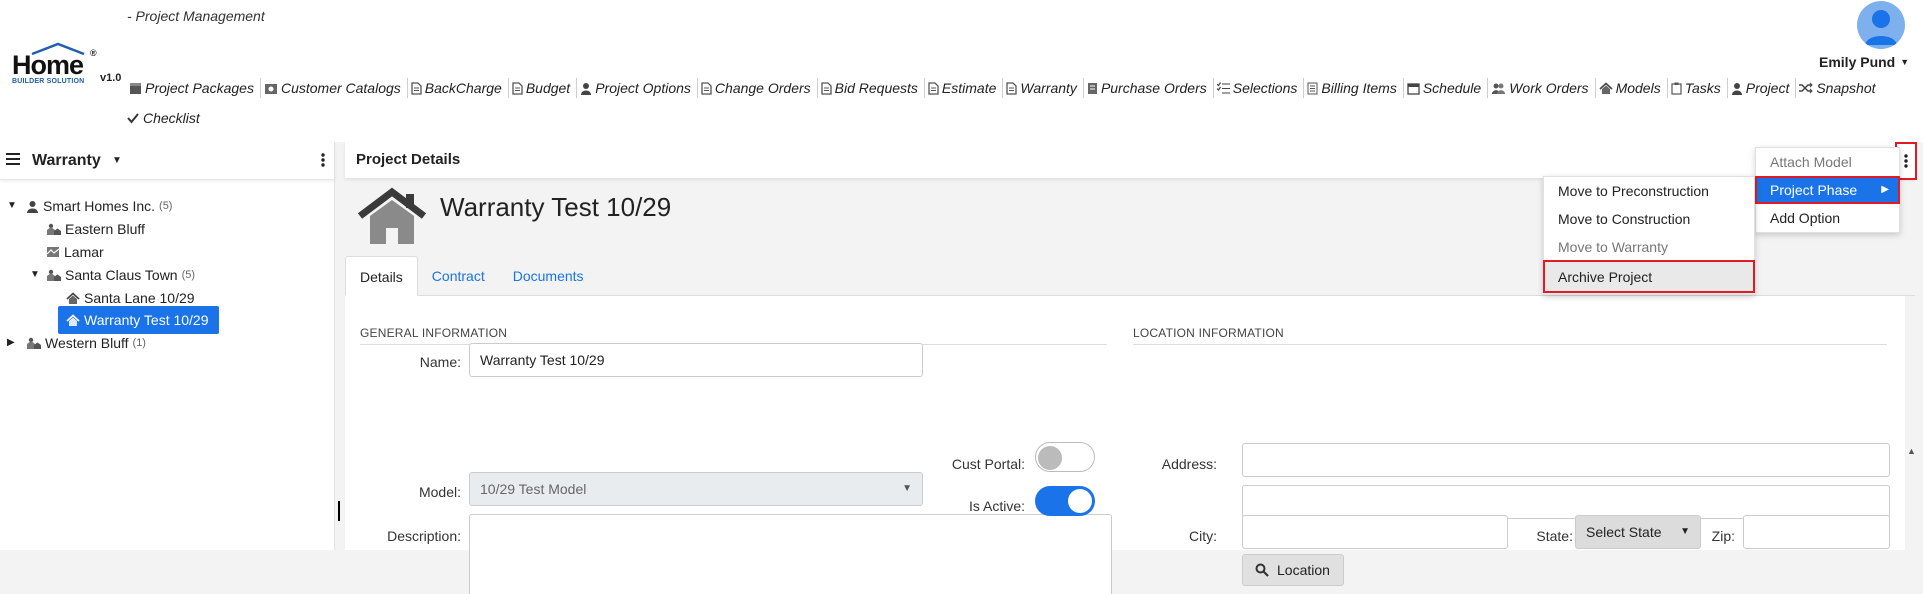 Image resolution: width=1923 pixels, height=594 pixels. Describe the element at coordinates (1881, 25) in the screenshot. I see `user-avatar` at that location.